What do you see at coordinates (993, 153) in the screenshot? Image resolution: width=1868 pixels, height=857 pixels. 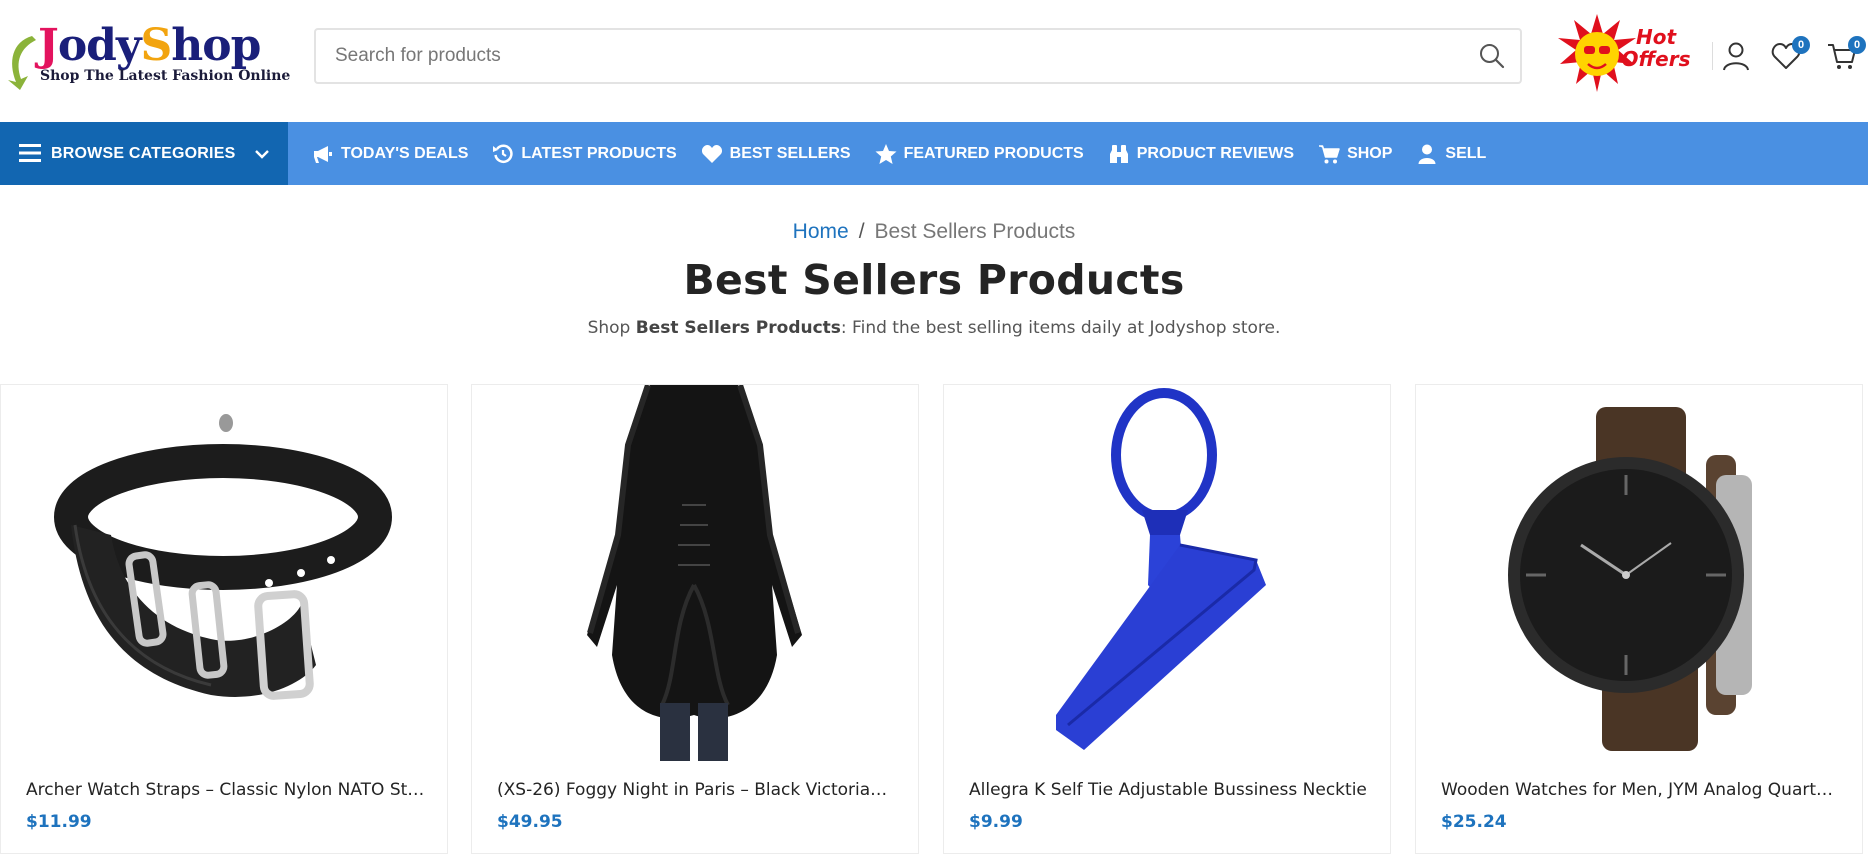 I see `nav-item-label: FEATURED PRODUCTS` at bounding box center [993, 153].